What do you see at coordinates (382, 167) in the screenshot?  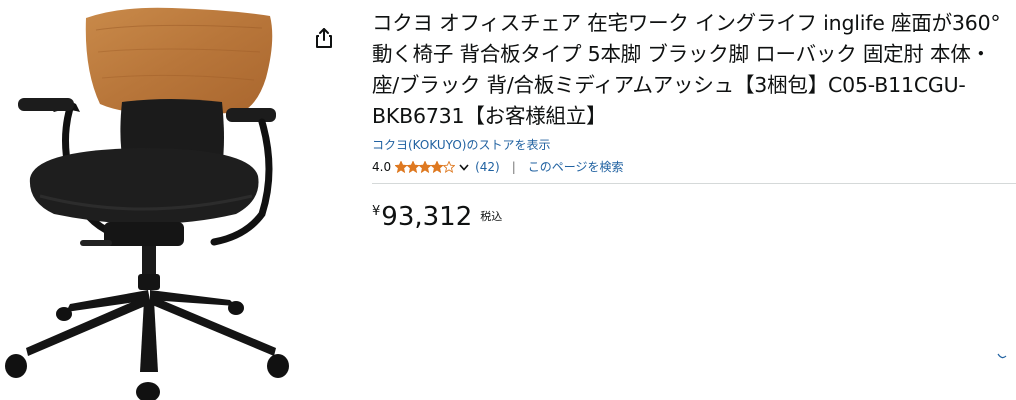 I see `rating-value: 4.0` at bounding box center [382, 167].